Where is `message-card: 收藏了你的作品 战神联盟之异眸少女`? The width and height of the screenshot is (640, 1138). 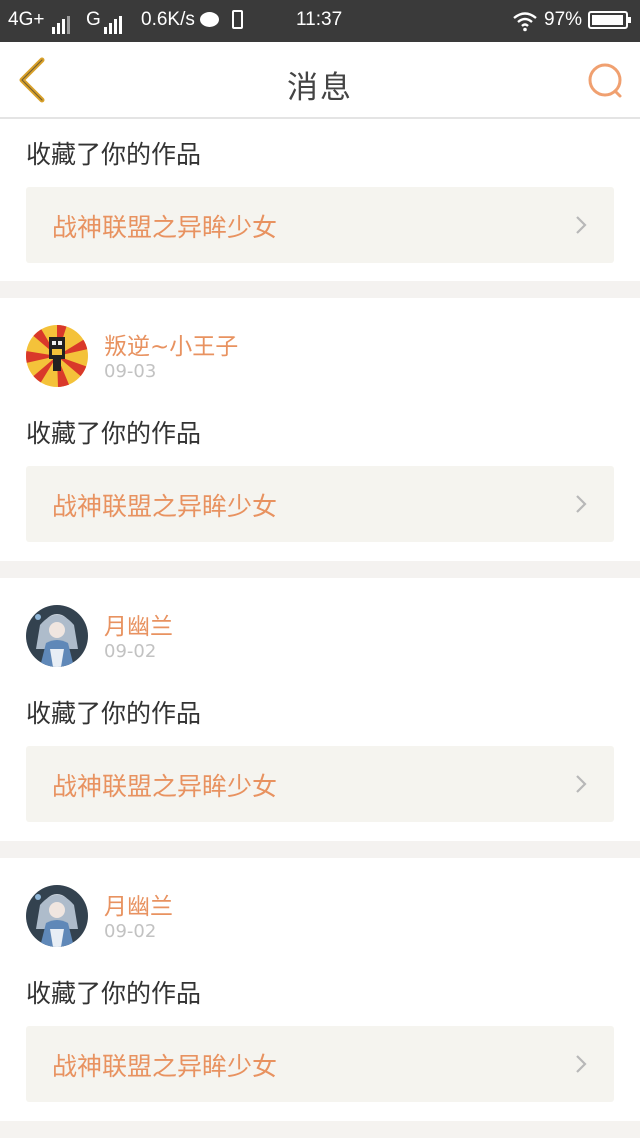
message-card: 收藏了你的作品 战神联盟之异眸少女 is located at coordinates (320, 200).